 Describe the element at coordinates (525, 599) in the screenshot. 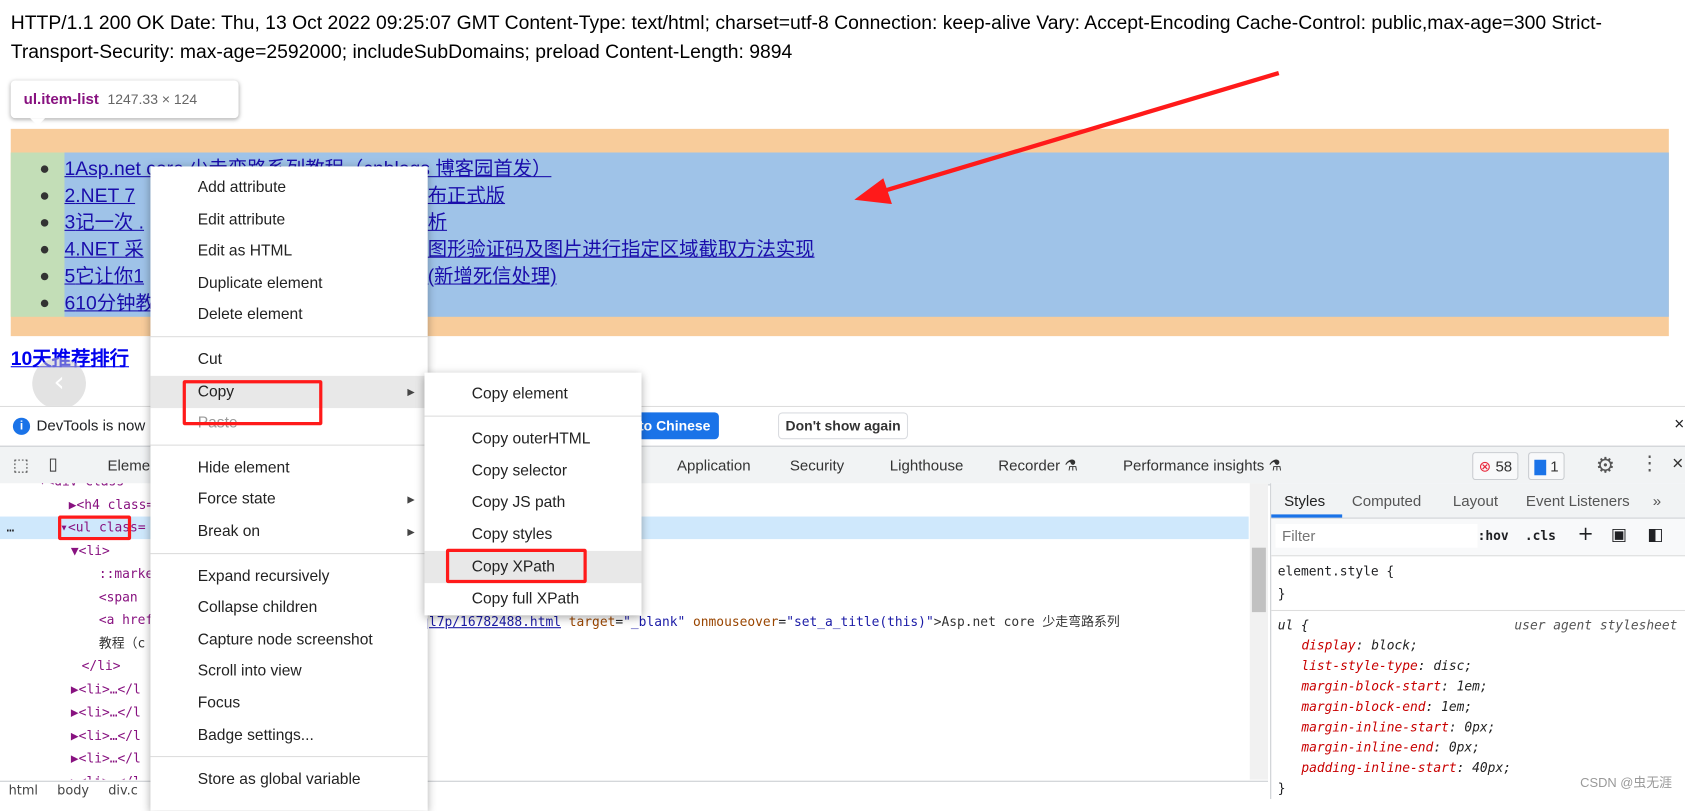

I see `menu-item-label: Copy full XPath` at that location.